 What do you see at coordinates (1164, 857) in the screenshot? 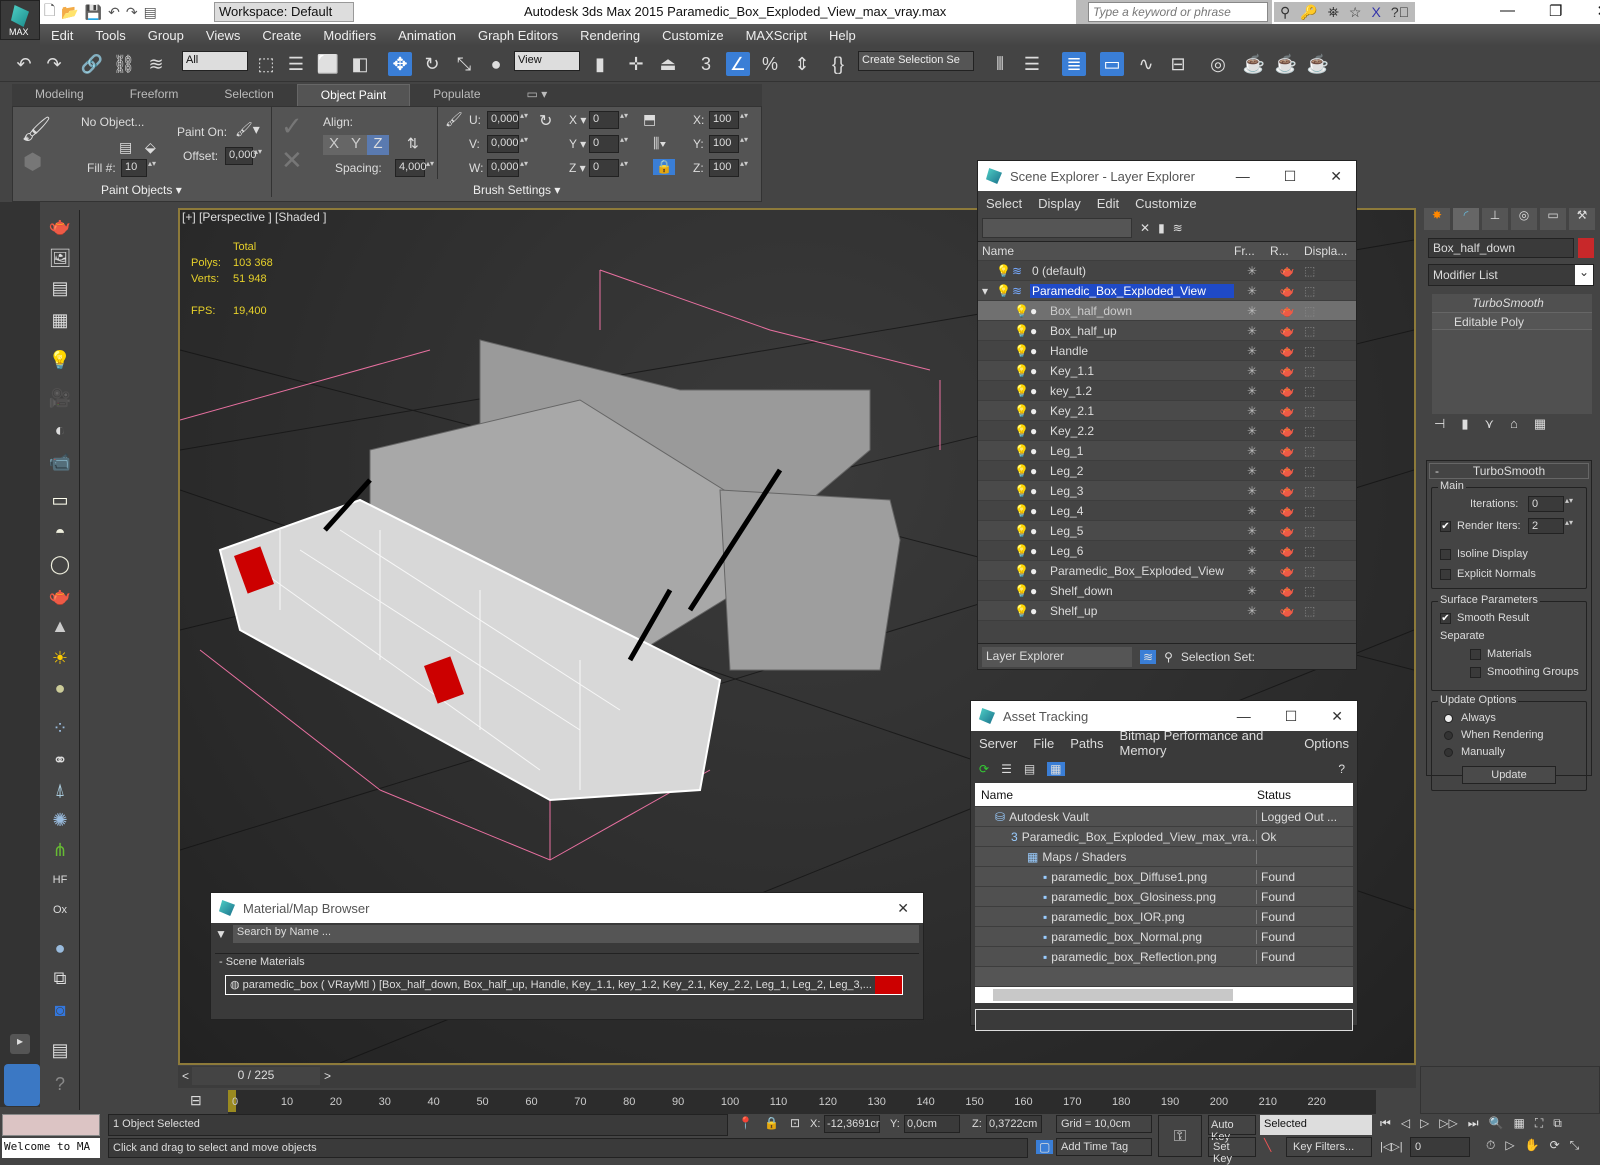
I see `asset-row: ▦ Maps / Shaders` at bounding box center [1164, 857].